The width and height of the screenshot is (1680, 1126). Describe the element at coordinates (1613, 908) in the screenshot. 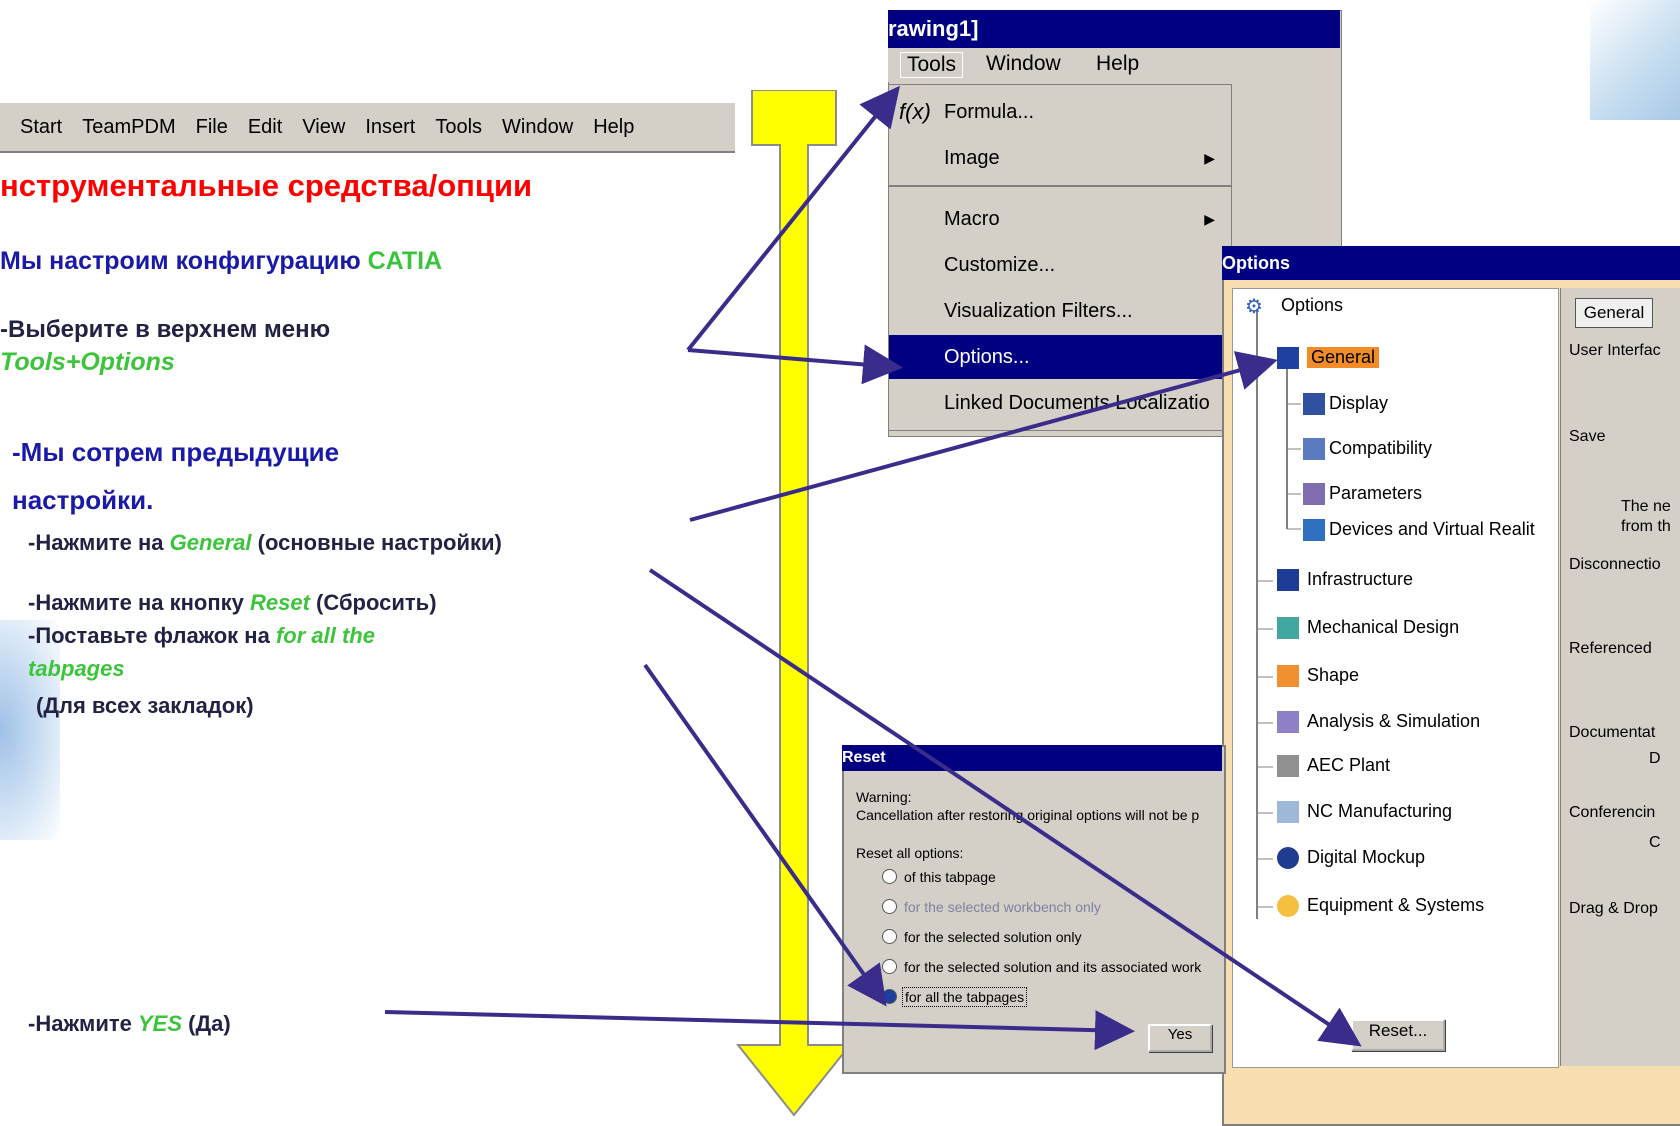

I see `drag-drop-label: Drag & Drop` at that location.